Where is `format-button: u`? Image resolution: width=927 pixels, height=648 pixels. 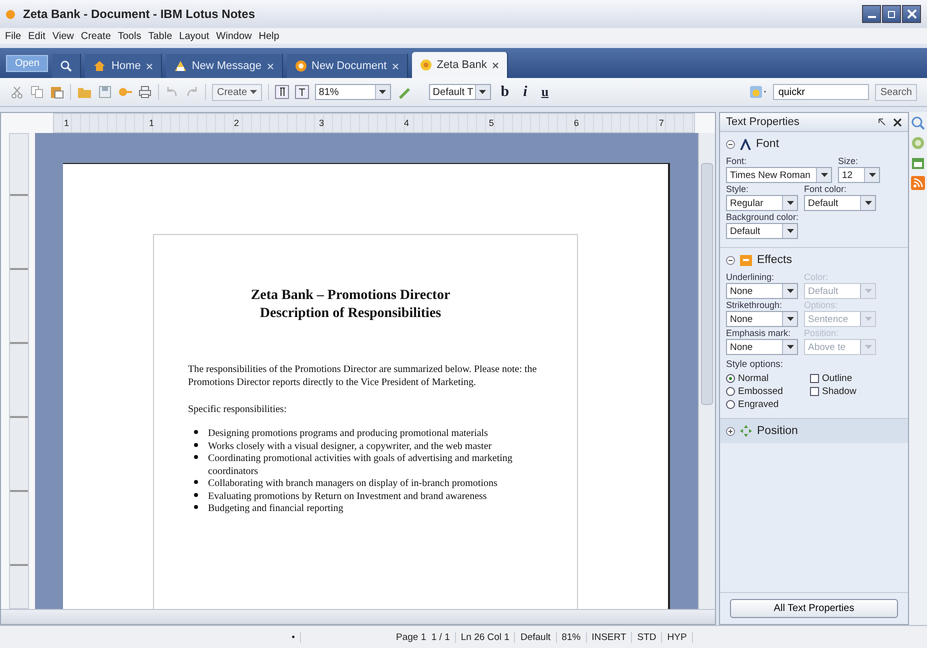 format-button: u is located at coordinates (545, 92).